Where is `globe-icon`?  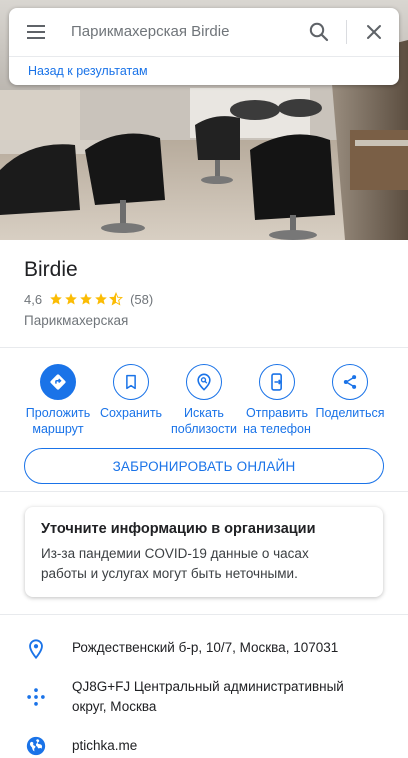
globe-icon is located at coordinates (36, 746).